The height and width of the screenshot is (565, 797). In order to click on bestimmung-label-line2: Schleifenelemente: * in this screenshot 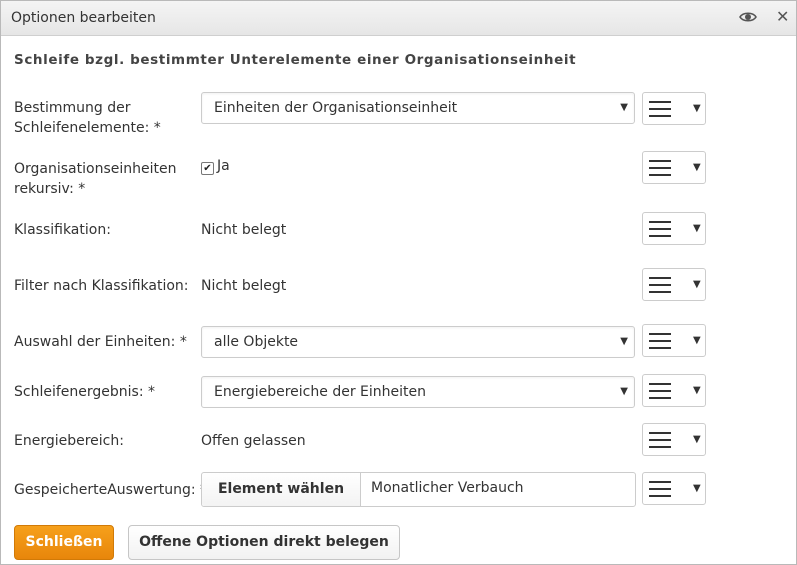, I will do `click(87, 128)`.